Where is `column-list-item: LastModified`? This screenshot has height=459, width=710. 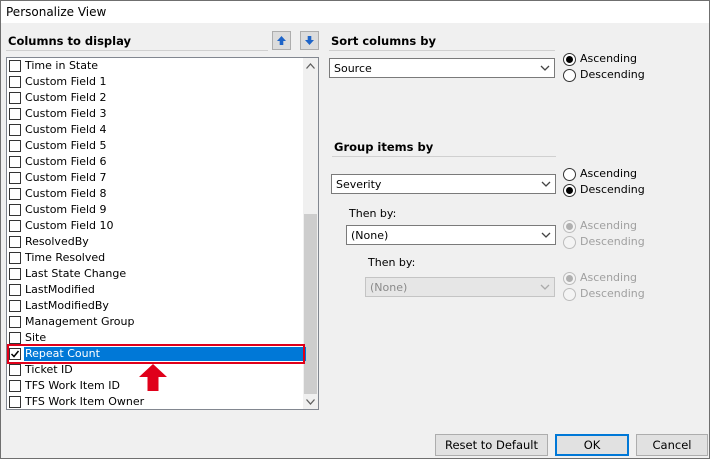 column-list-item: LastModified is located at coordinates (156, 290).